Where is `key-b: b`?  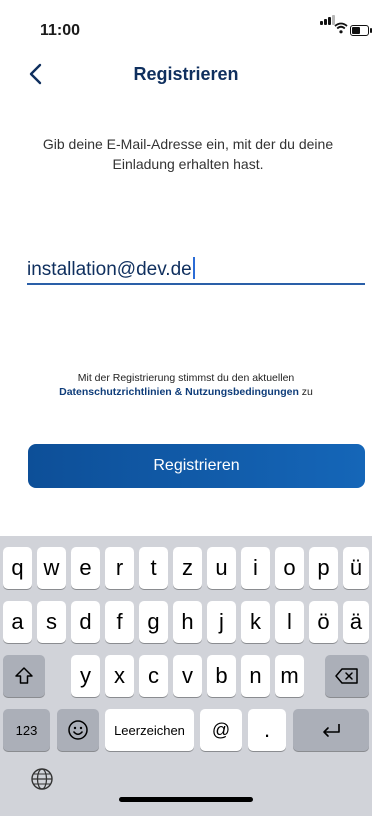
key-b: b is located at coordinates (221, 676).